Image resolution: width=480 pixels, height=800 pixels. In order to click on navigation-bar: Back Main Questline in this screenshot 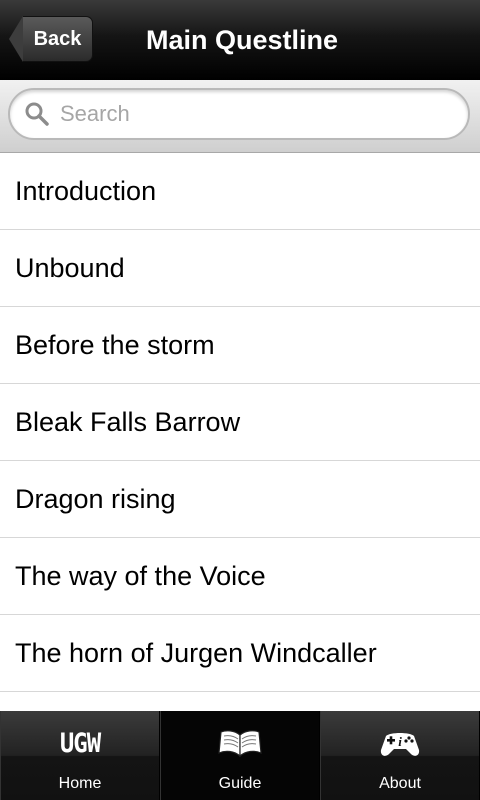, I will do `click(240, 40)`.